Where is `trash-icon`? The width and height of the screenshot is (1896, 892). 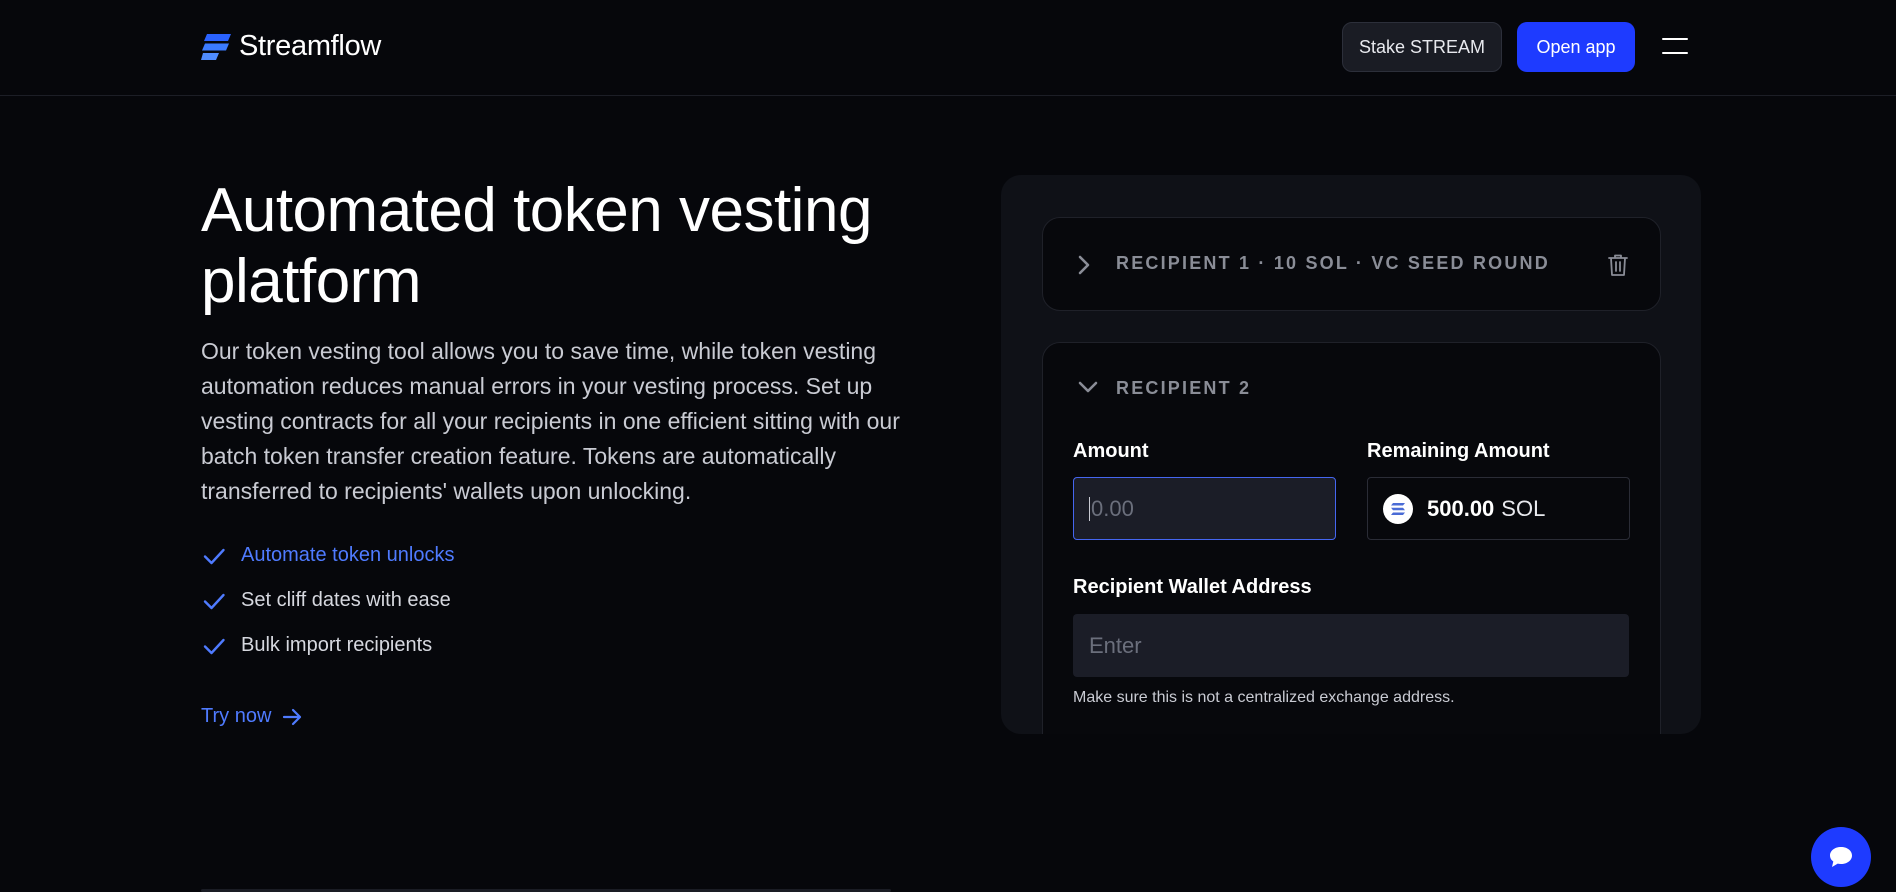 trash-icon is located at coordinates (1618, 265).